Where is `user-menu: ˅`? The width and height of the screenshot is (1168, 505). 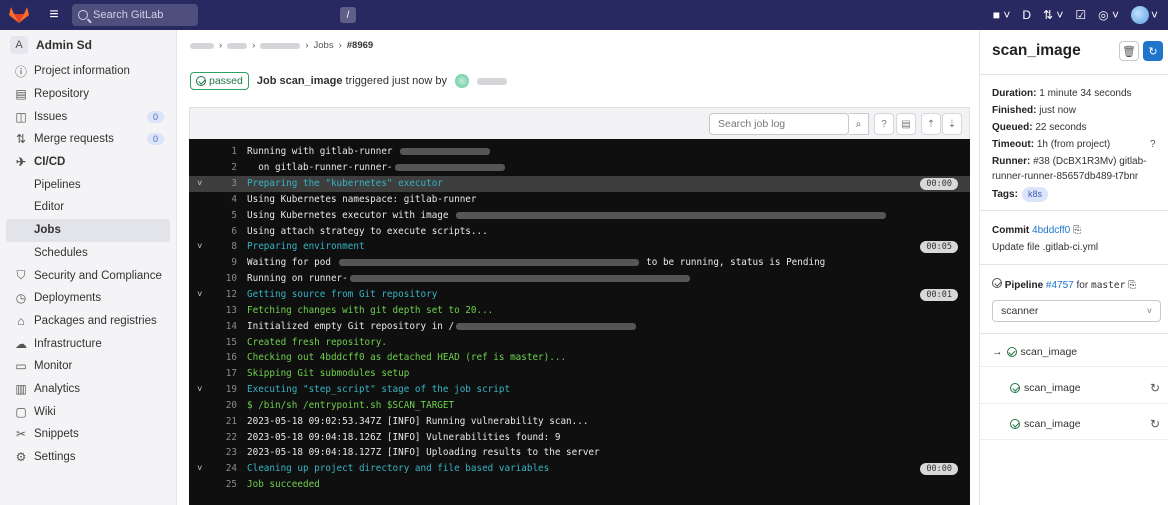
user-menu: ˅ is located at coordinates (1144, 15).